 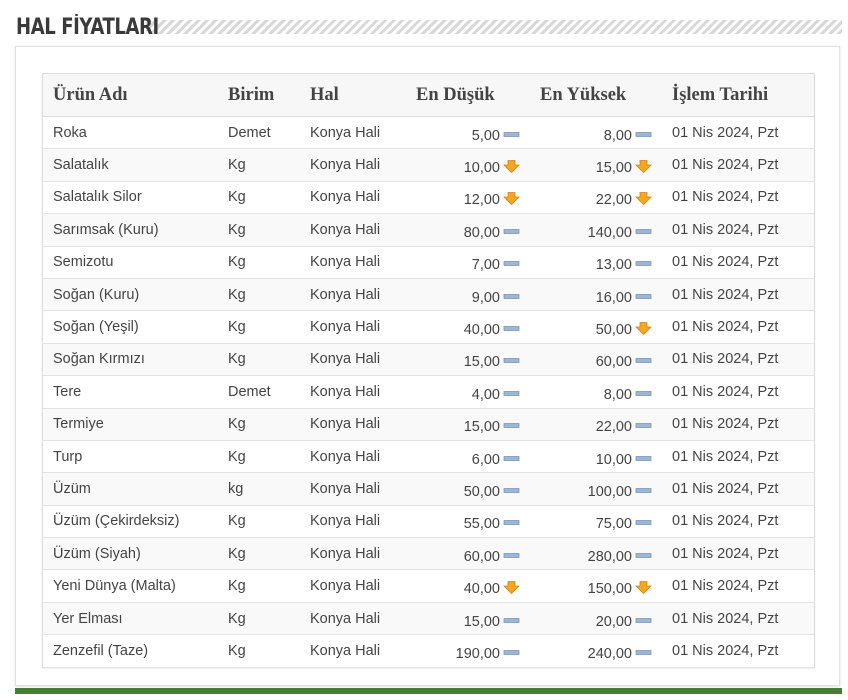 I want to click on highest-price-cell: 140,00, so click(x=596, y=230).